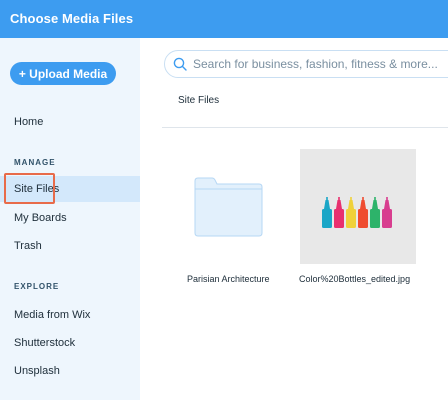  I want to click on folder-icon, so click(228, 207).